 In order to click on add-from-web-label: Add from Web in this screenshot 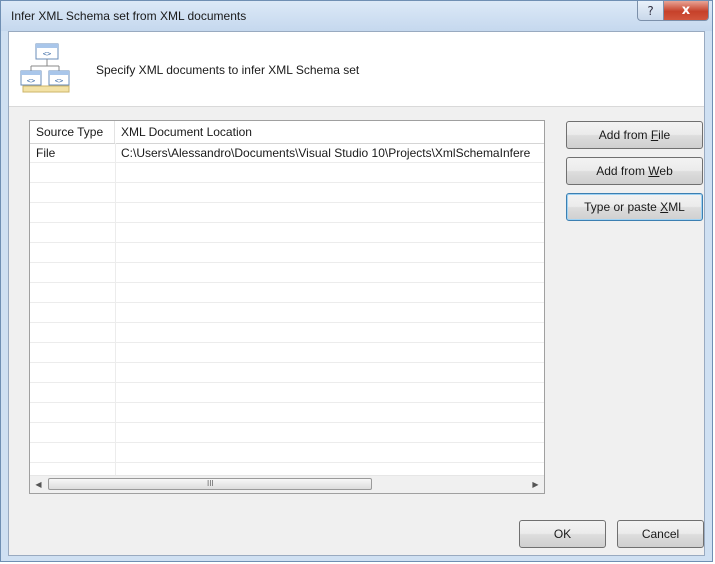, I will do `click(634, 171)`.